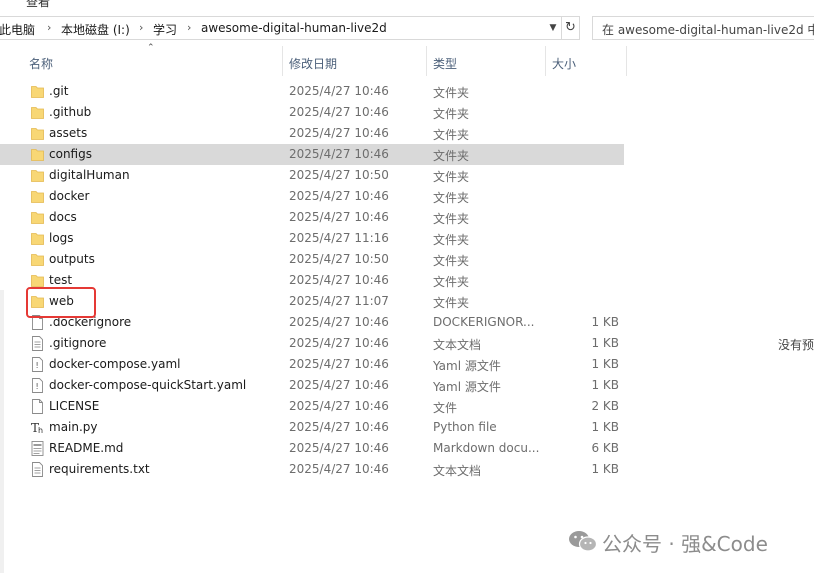 This screenshot has height=573, width=814. I want to click on breadcrumb-current-folder: awesome-digital-human-live2d, so click(294, 28).